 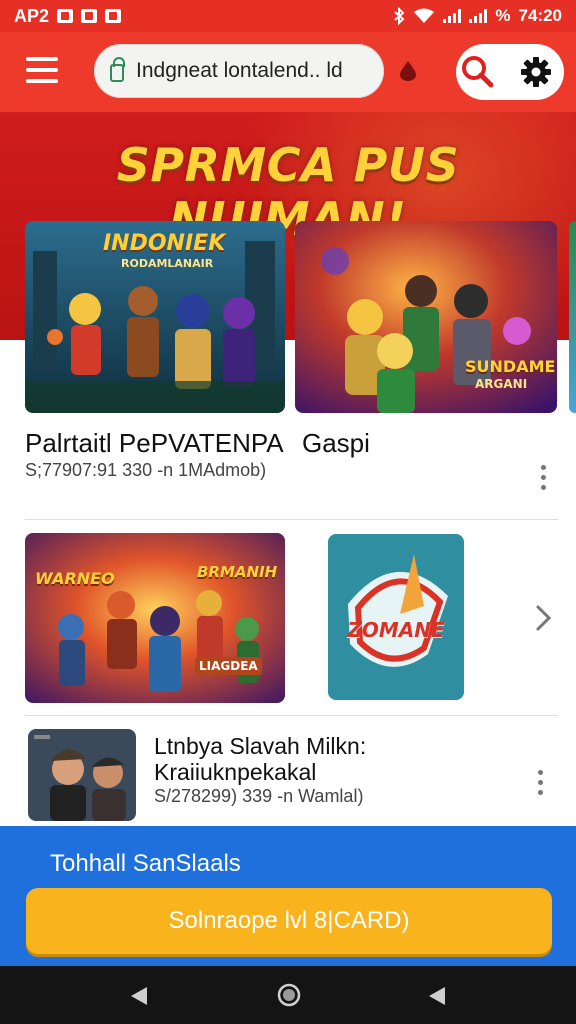 I want to click on thumb-3-title-bottom: LIAGDEA, so click(x=228, y=666).